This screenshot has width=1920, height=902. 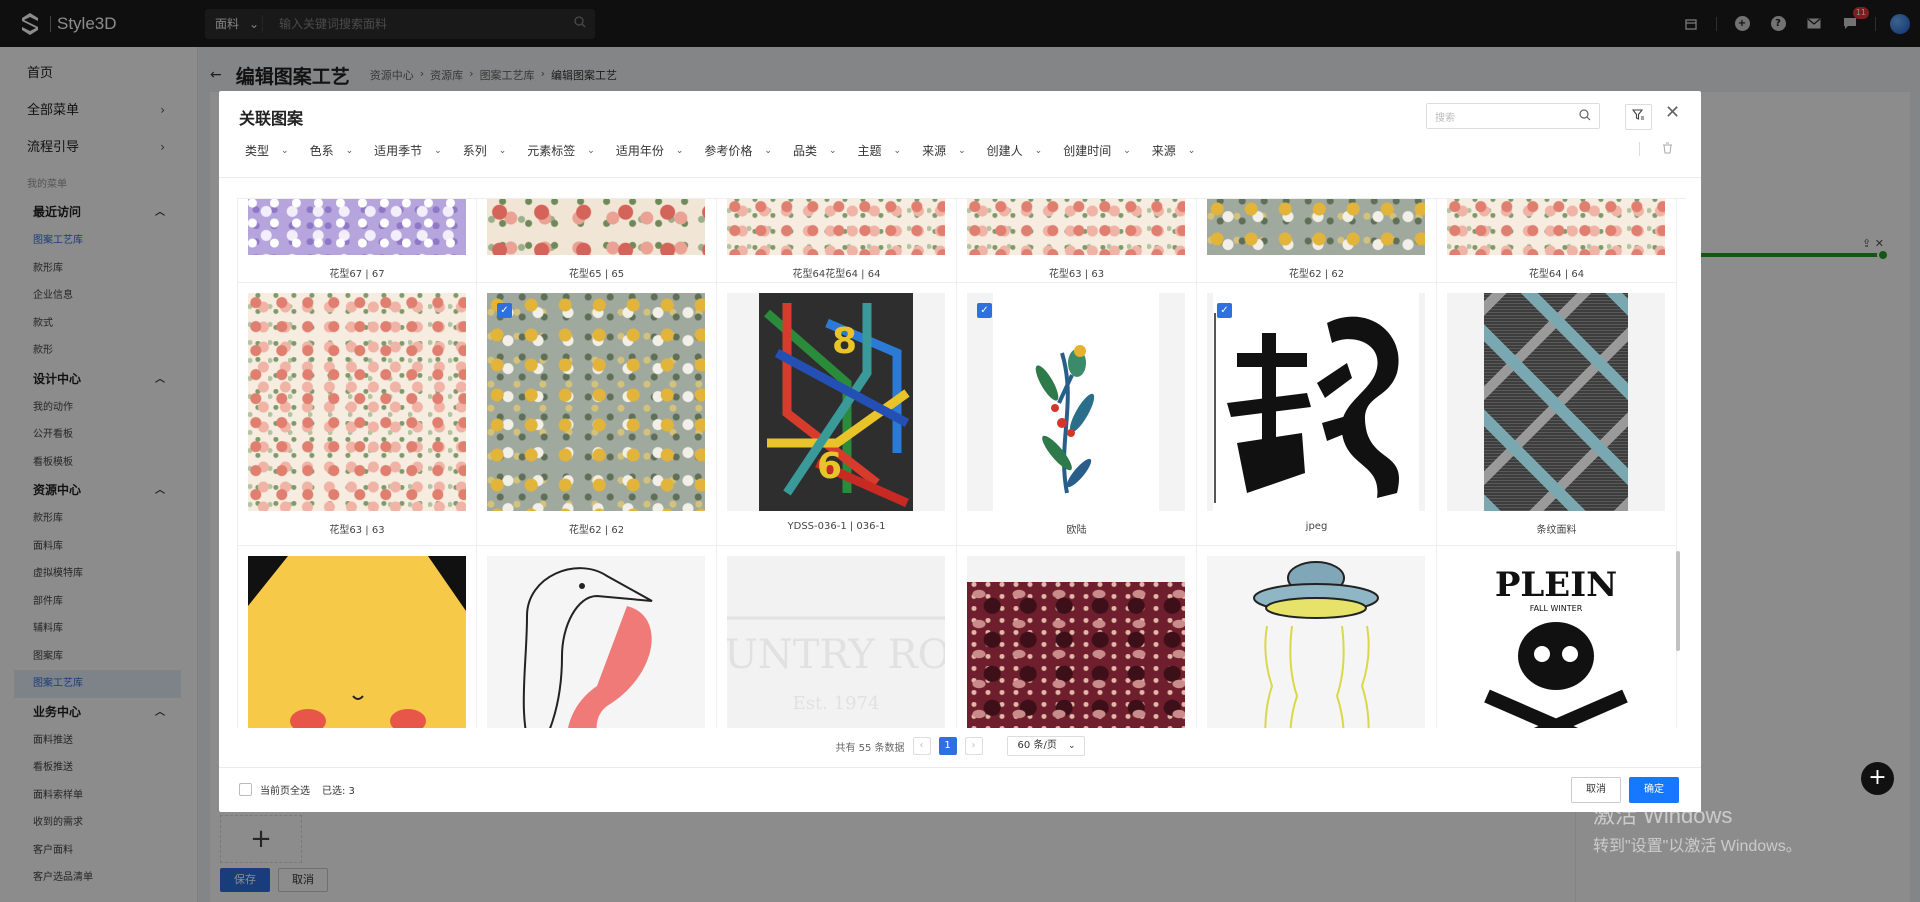 I want to click on pattern-card: 花型64 | 64, so click(x=1557, y=240).